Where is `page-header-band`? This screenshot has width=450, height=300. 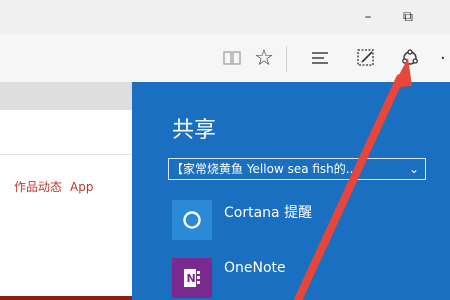
page-header-band is located at coordinates (66, 96).